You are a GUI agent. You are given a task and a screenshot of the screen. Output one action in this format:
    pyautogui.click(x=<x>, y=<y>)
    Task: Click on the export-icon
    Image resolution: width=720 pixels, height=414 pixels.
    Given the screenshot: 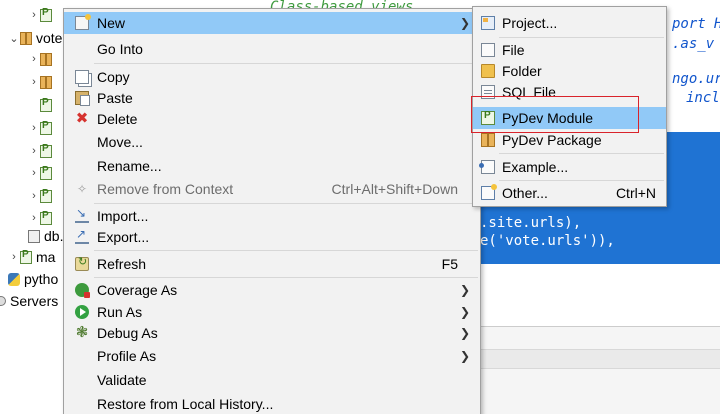 What is the action you would take?
    pyautogui.click(x=82, y=235)
    